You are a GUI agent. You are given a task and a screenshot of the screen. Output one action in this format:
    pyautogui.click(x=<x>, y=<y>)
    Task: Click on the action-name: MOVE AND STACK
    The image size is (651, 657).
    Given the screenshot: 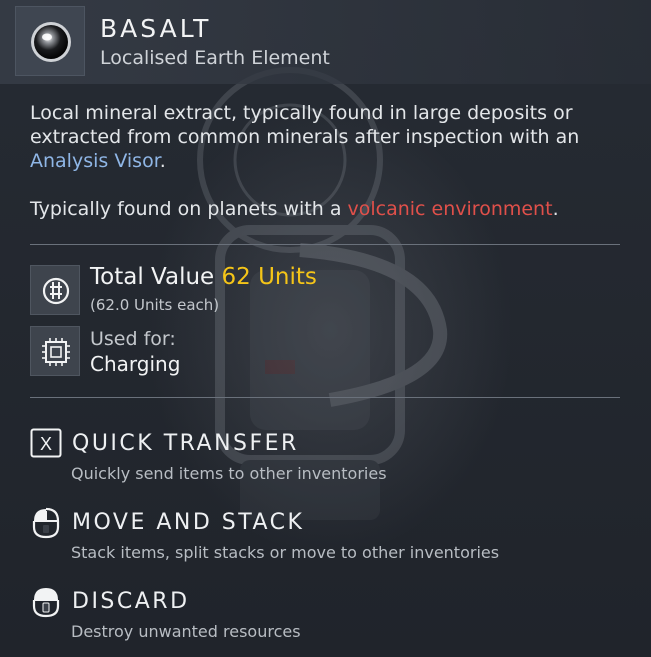 What is the action you would take?
    pyautogui.click(x=188, y=522)
    